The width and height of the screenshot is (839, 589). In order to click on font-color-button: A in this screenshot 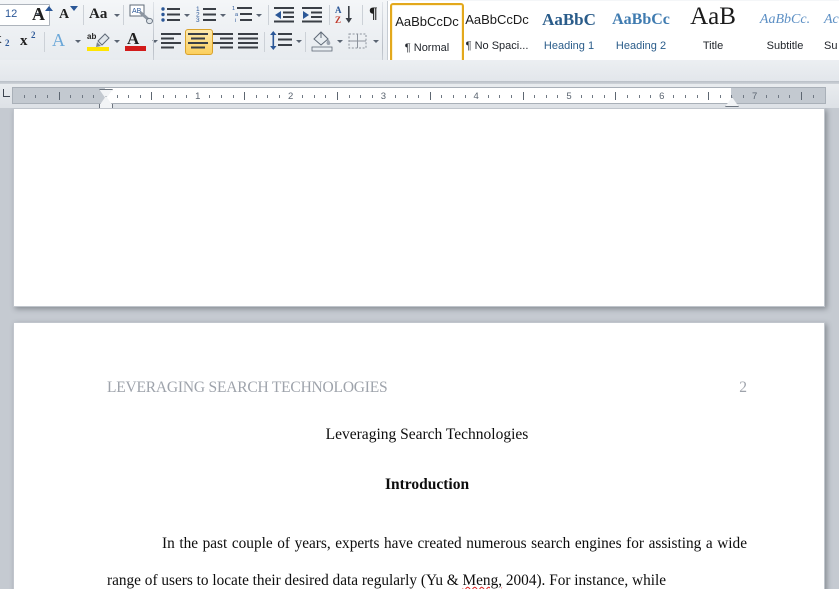, I will do `click(143, 40)`.